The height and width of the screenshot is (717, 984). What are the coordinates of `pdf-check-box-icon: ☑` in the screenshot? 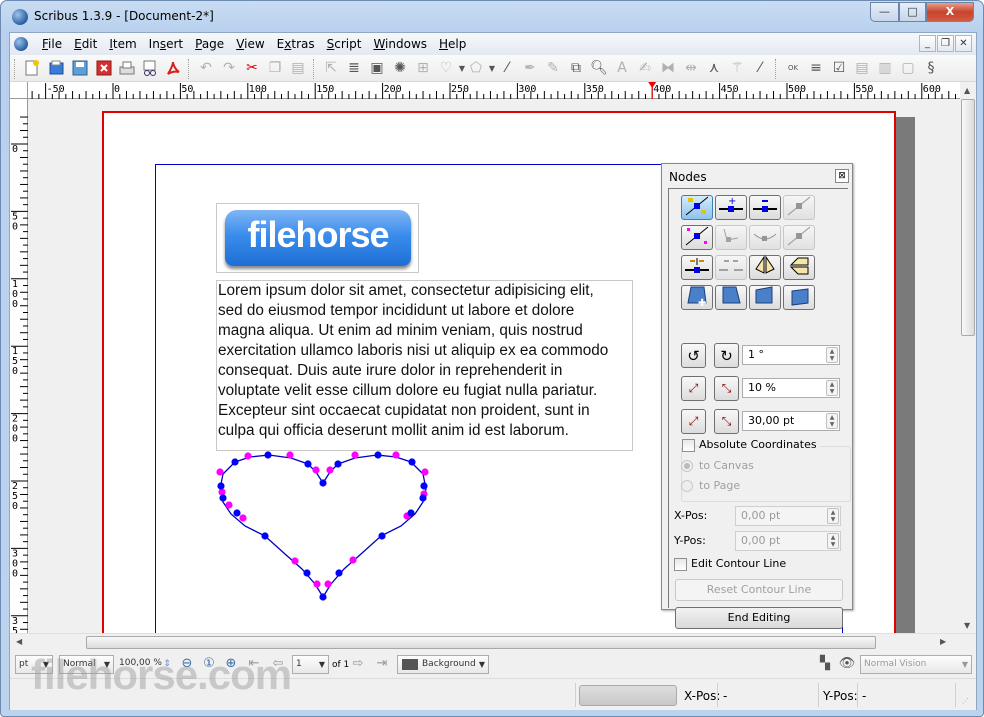 It's located at (839, 68).